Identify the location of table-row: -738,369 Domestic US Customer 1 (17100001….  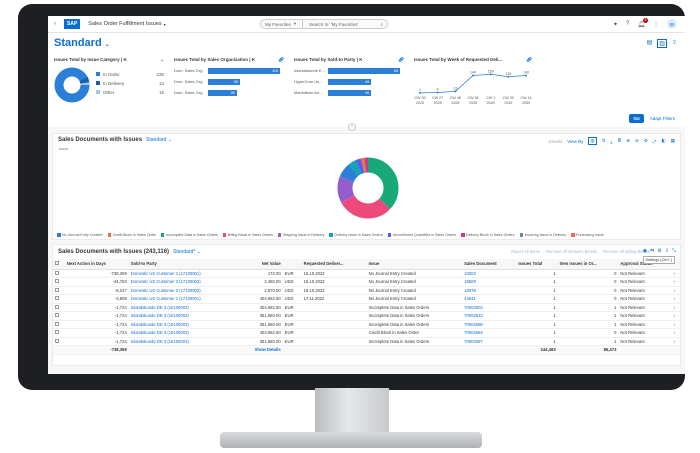
(366, 273).